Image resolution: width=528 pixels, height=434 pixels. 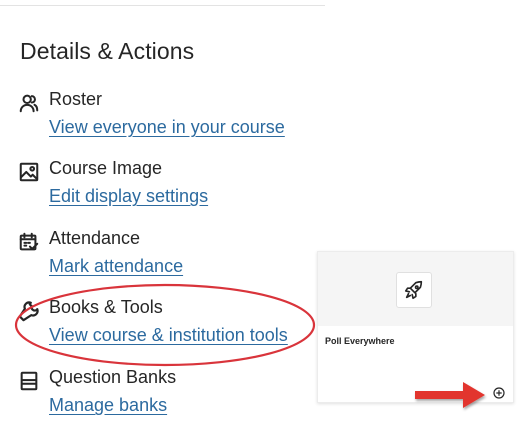 I want to click on section-title: Details & Actions, so click(x=107, y=51).